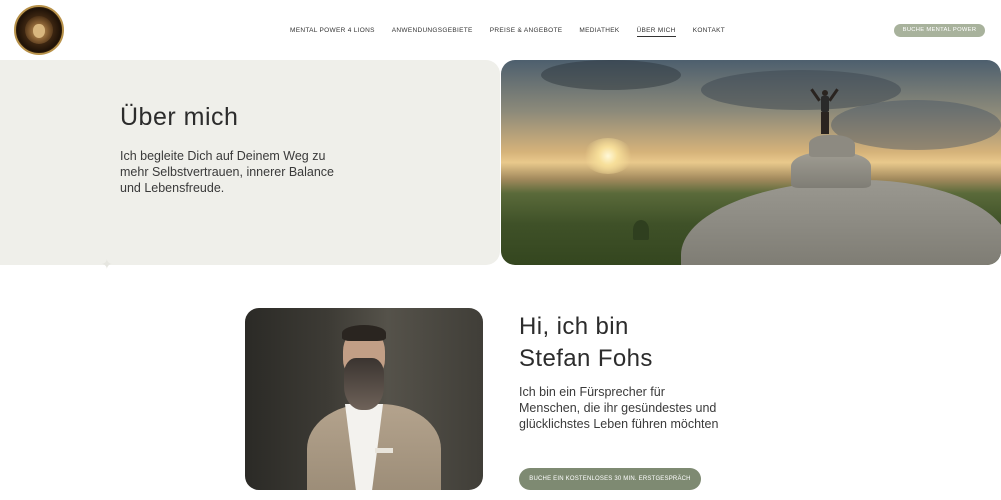 The image size is (1001, 500). Describe the element at coordinates (939, 30) in the screenshot. I see `book-mental-power-button: BUCHE MENTAL POWER` at that location.